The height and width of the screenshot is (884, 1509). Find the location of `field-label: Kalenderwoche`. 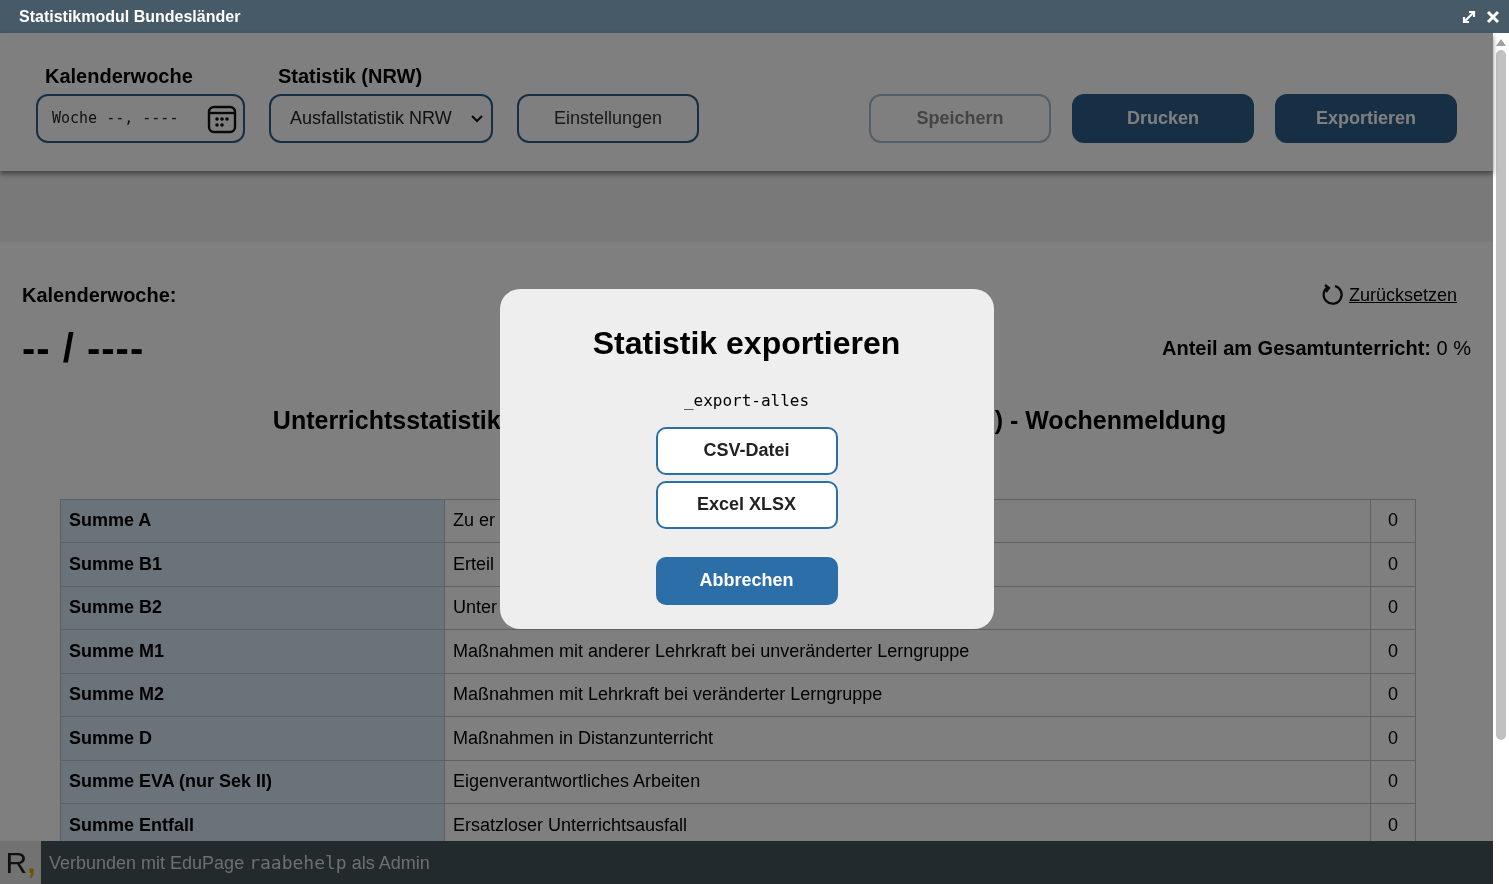

field-label: Kalenderwoche is located at coordinates (119, 76).